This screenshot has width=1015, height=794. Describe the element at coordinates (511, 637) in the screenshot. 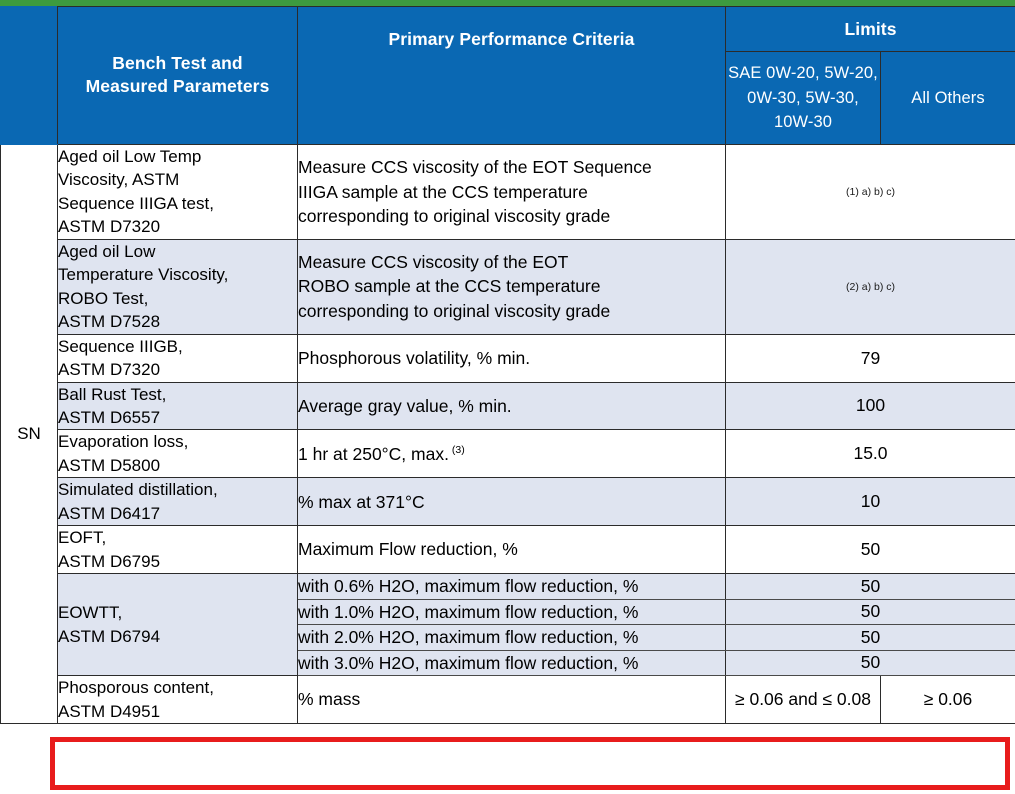

I see `cell-performance-criteria: with 2.0% H2O, maximum flow reduction, %` at that location.